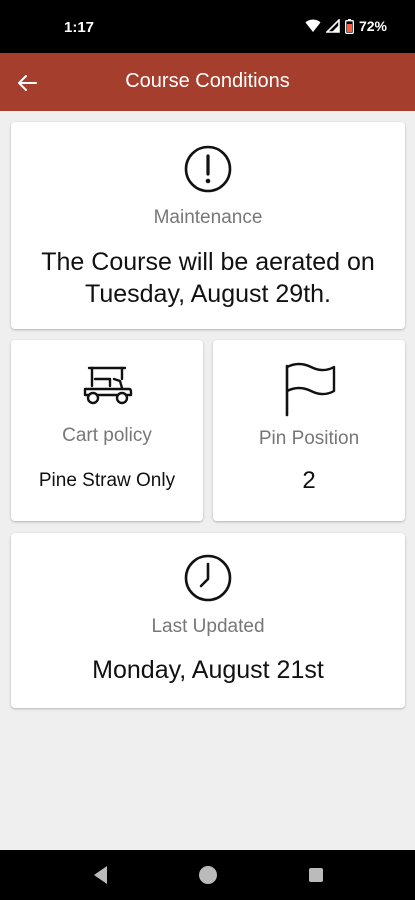 This screenshot has width=415, height=900. What do you see at coordinates (208, 578) in the screenshot?
I see `clock-icon` at bounding box center [208, 578].